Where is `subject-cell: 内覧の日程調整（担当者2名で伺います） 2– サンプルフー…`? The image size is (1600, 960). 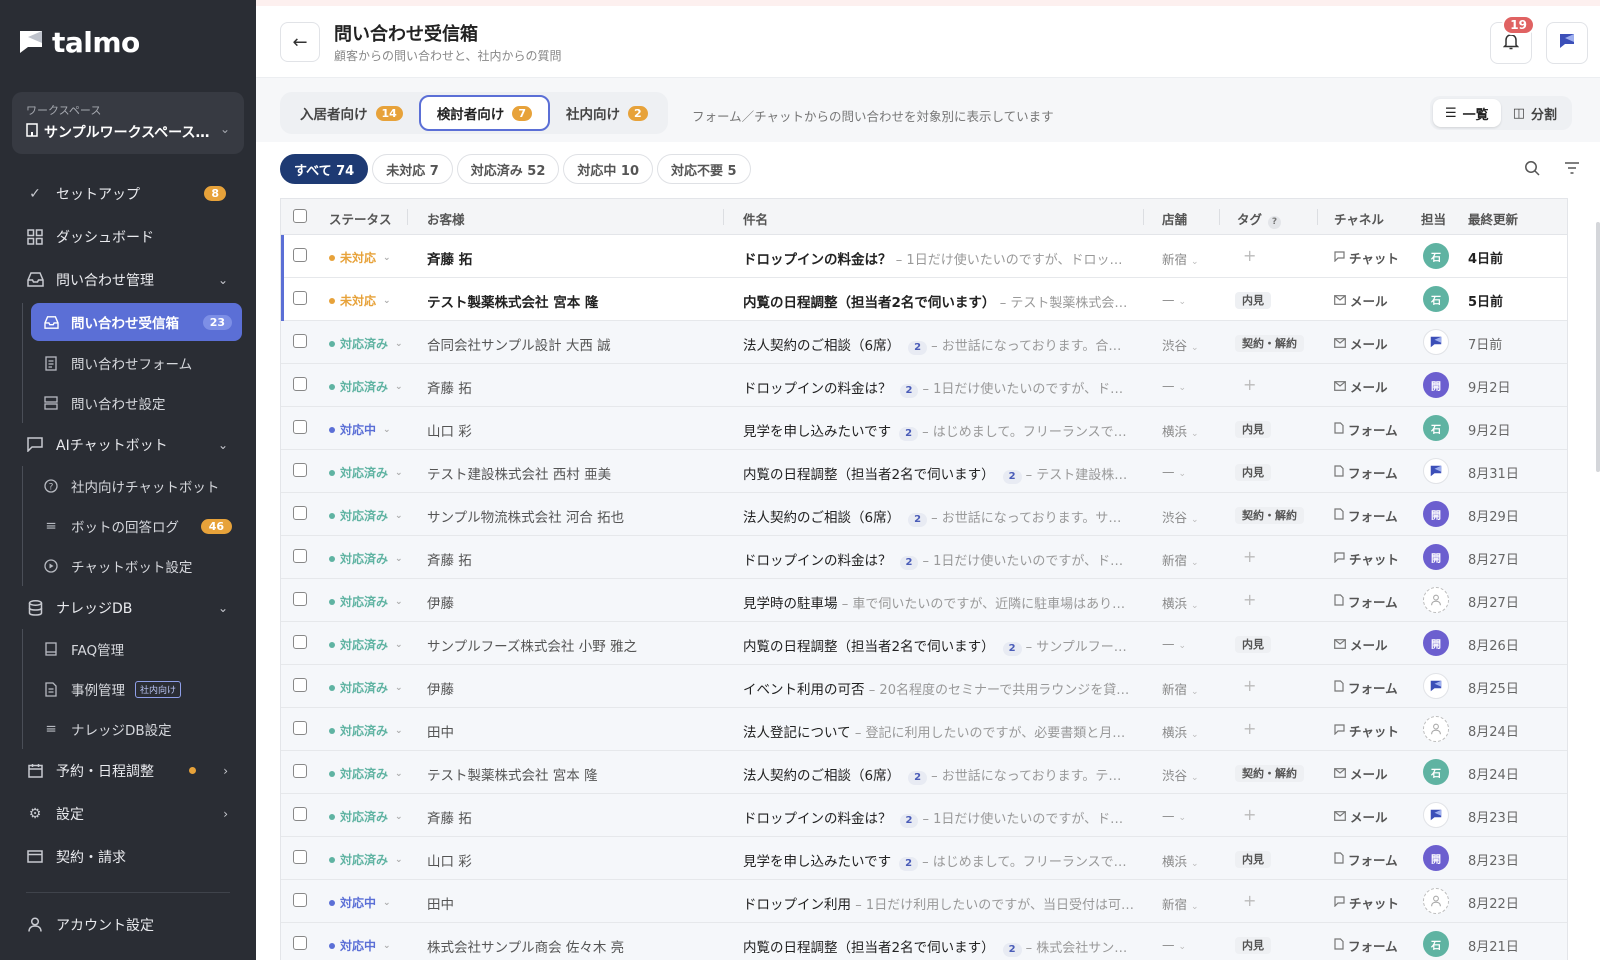
subject-cell: 内覧の日程調整（担当者2名で伺います） 2– サンプルフー… is located at coordinates (940, 645).